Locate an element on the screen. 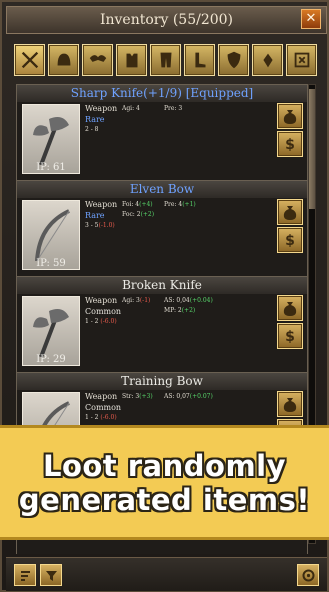 The width and height of the screenshot is (329, 592). item-stats: Agi: 4 Pre: 3 is located at coordinates (197, 109).